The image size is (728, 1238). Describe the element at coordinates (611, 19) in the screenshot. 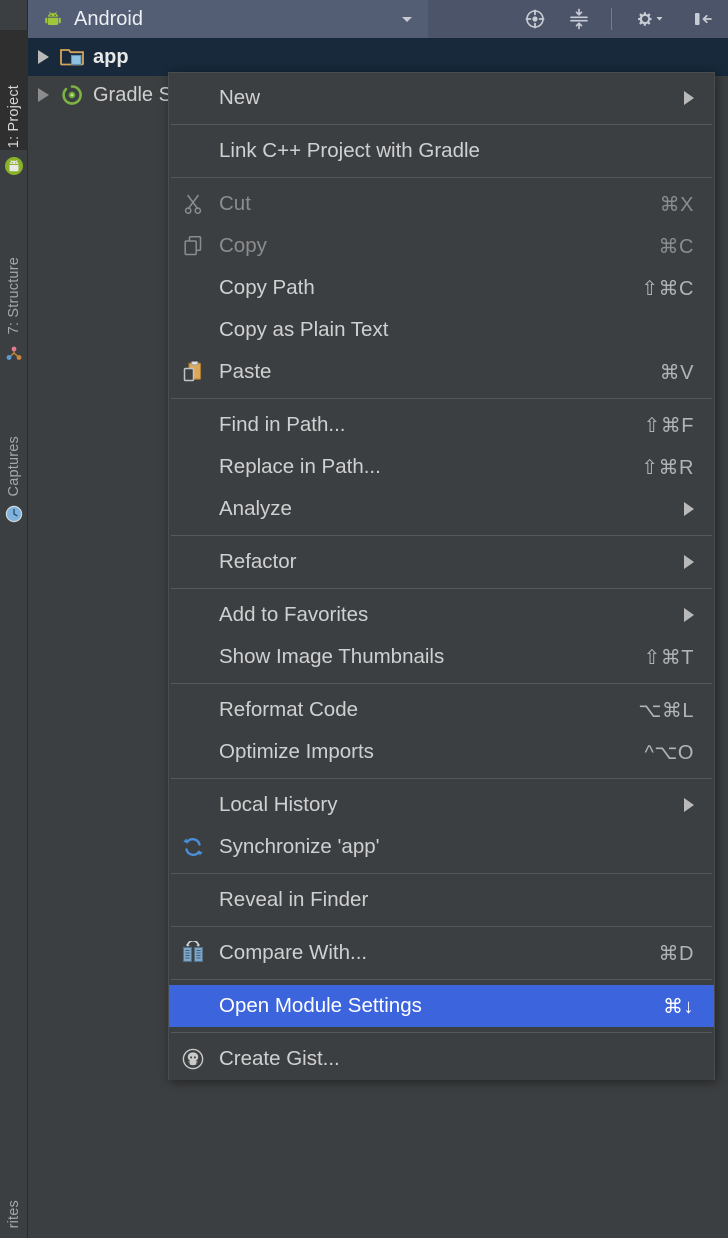

I see `toolbar-divider` at that location.